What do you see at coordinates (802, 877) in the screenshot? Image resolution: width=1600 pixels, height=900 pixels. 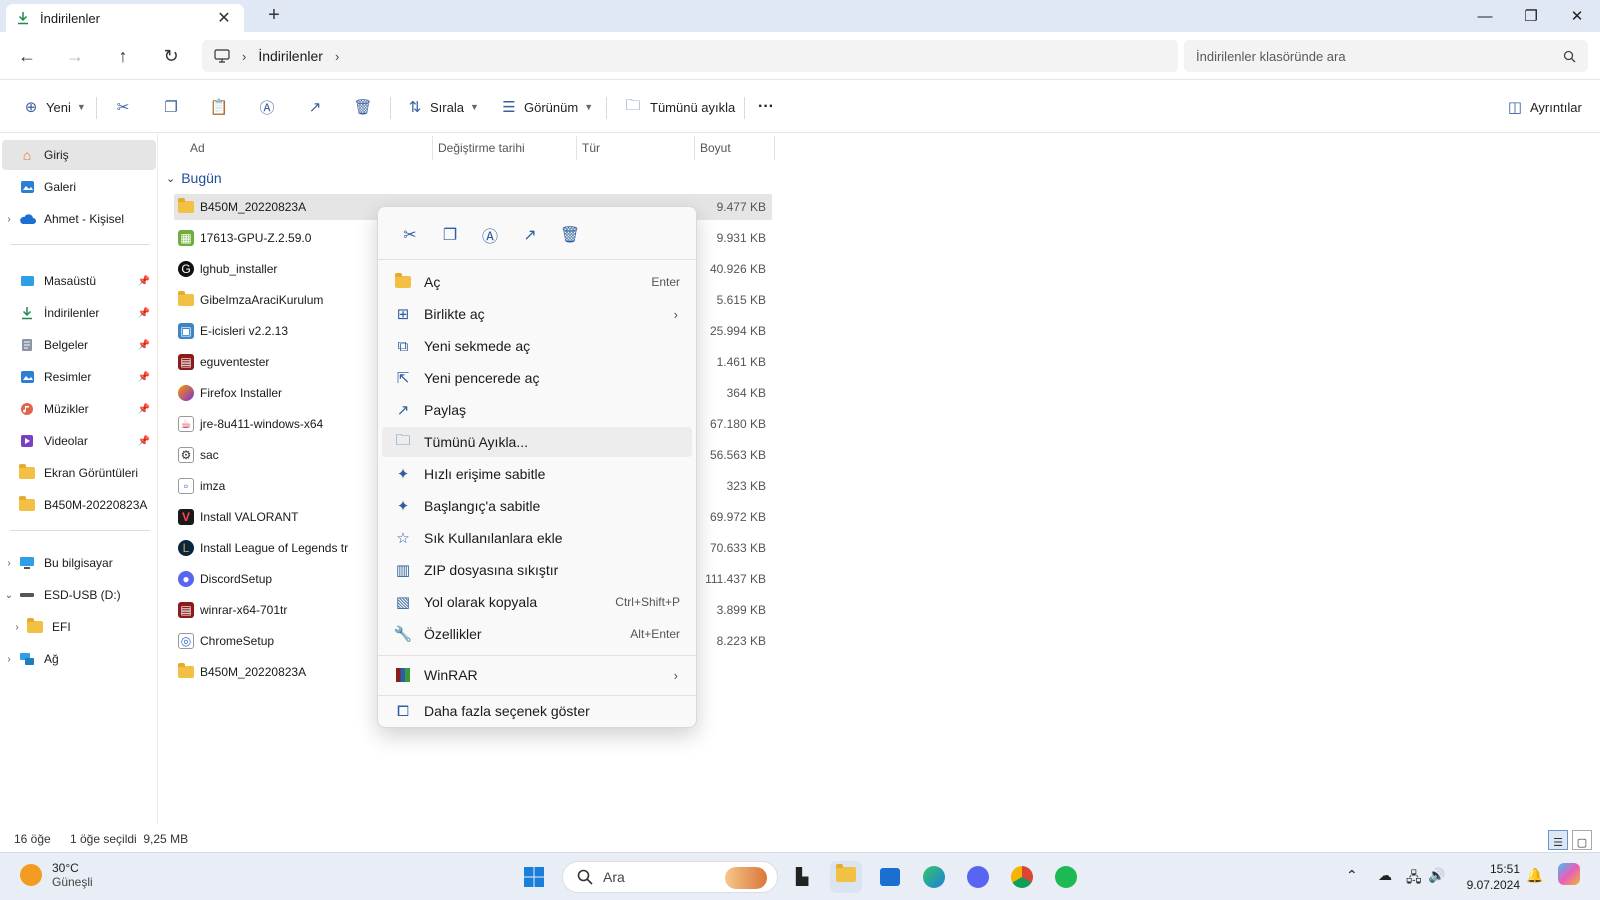 I see `task-view-button: ▙` at bounding box center [802, 877].